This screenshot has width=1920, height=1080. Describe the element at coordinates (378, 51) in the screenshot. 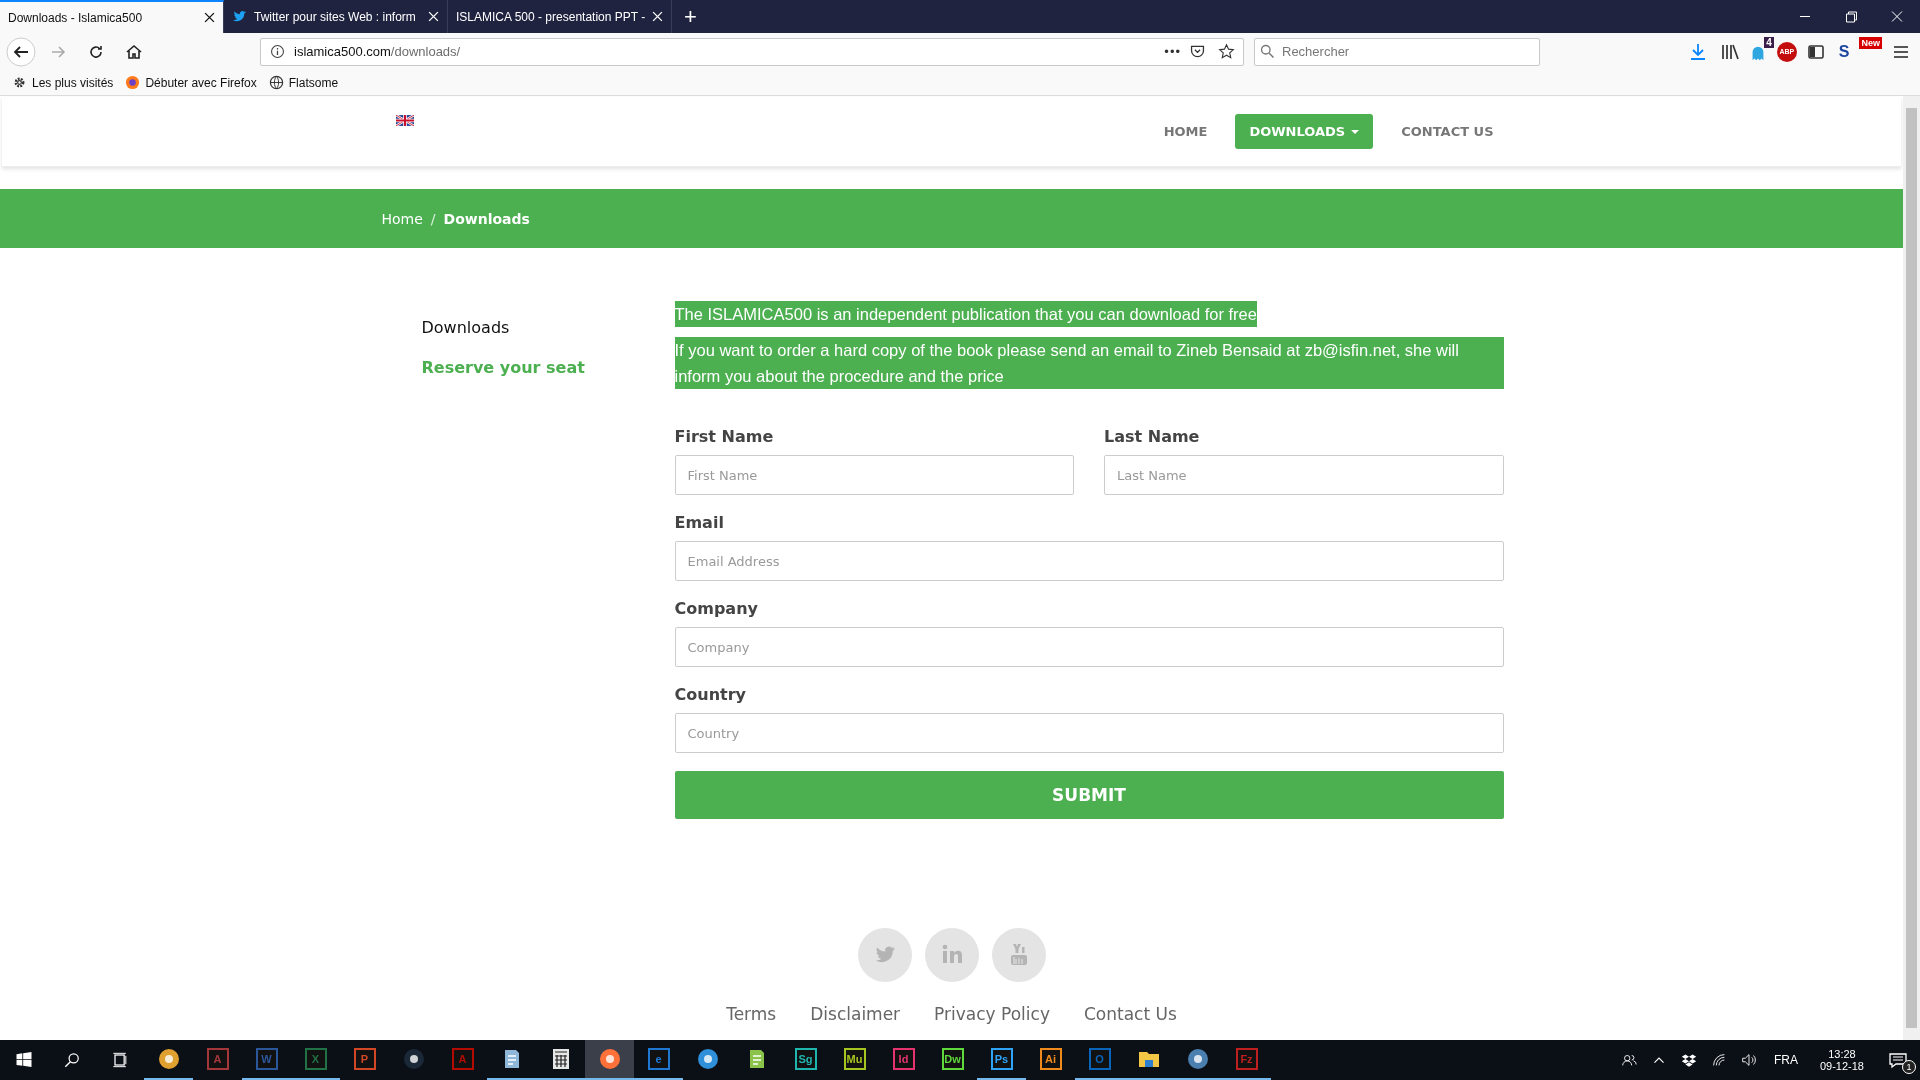

I see `url-text: islamica500.com/downloads/` at that location.